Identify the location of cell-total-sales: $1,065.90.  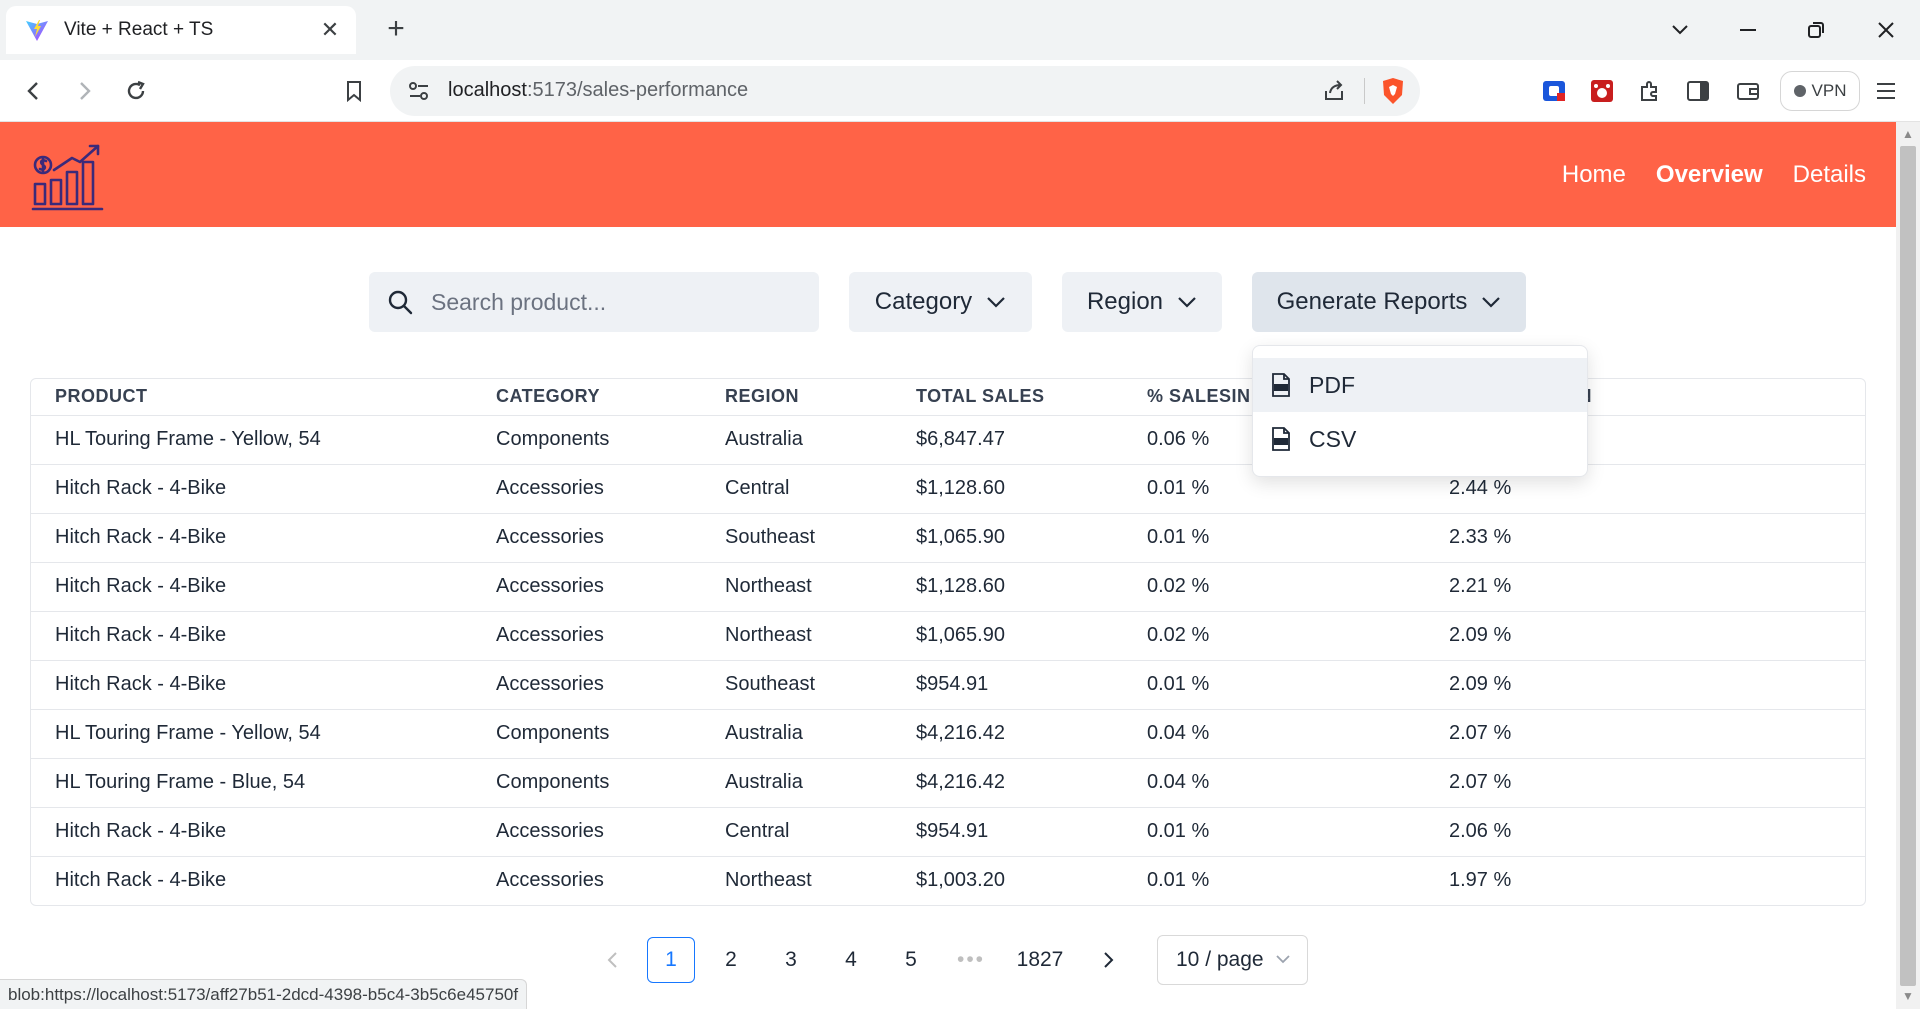
(1007, 636).